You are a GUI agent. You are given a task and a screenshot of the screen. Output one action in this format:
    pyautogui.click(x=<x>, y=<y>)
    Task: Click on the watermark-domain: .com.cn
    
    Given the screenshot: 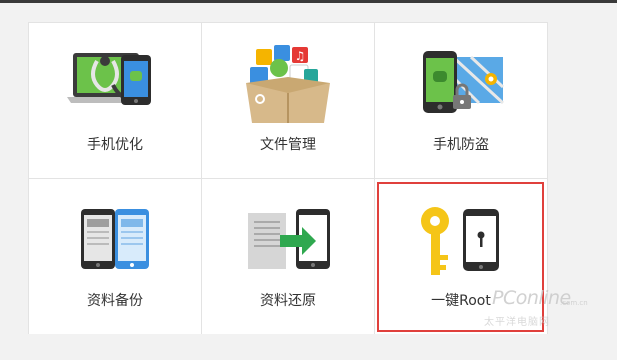 What is the action you would take?
    pyautogui.click(x=574, y=303)
    